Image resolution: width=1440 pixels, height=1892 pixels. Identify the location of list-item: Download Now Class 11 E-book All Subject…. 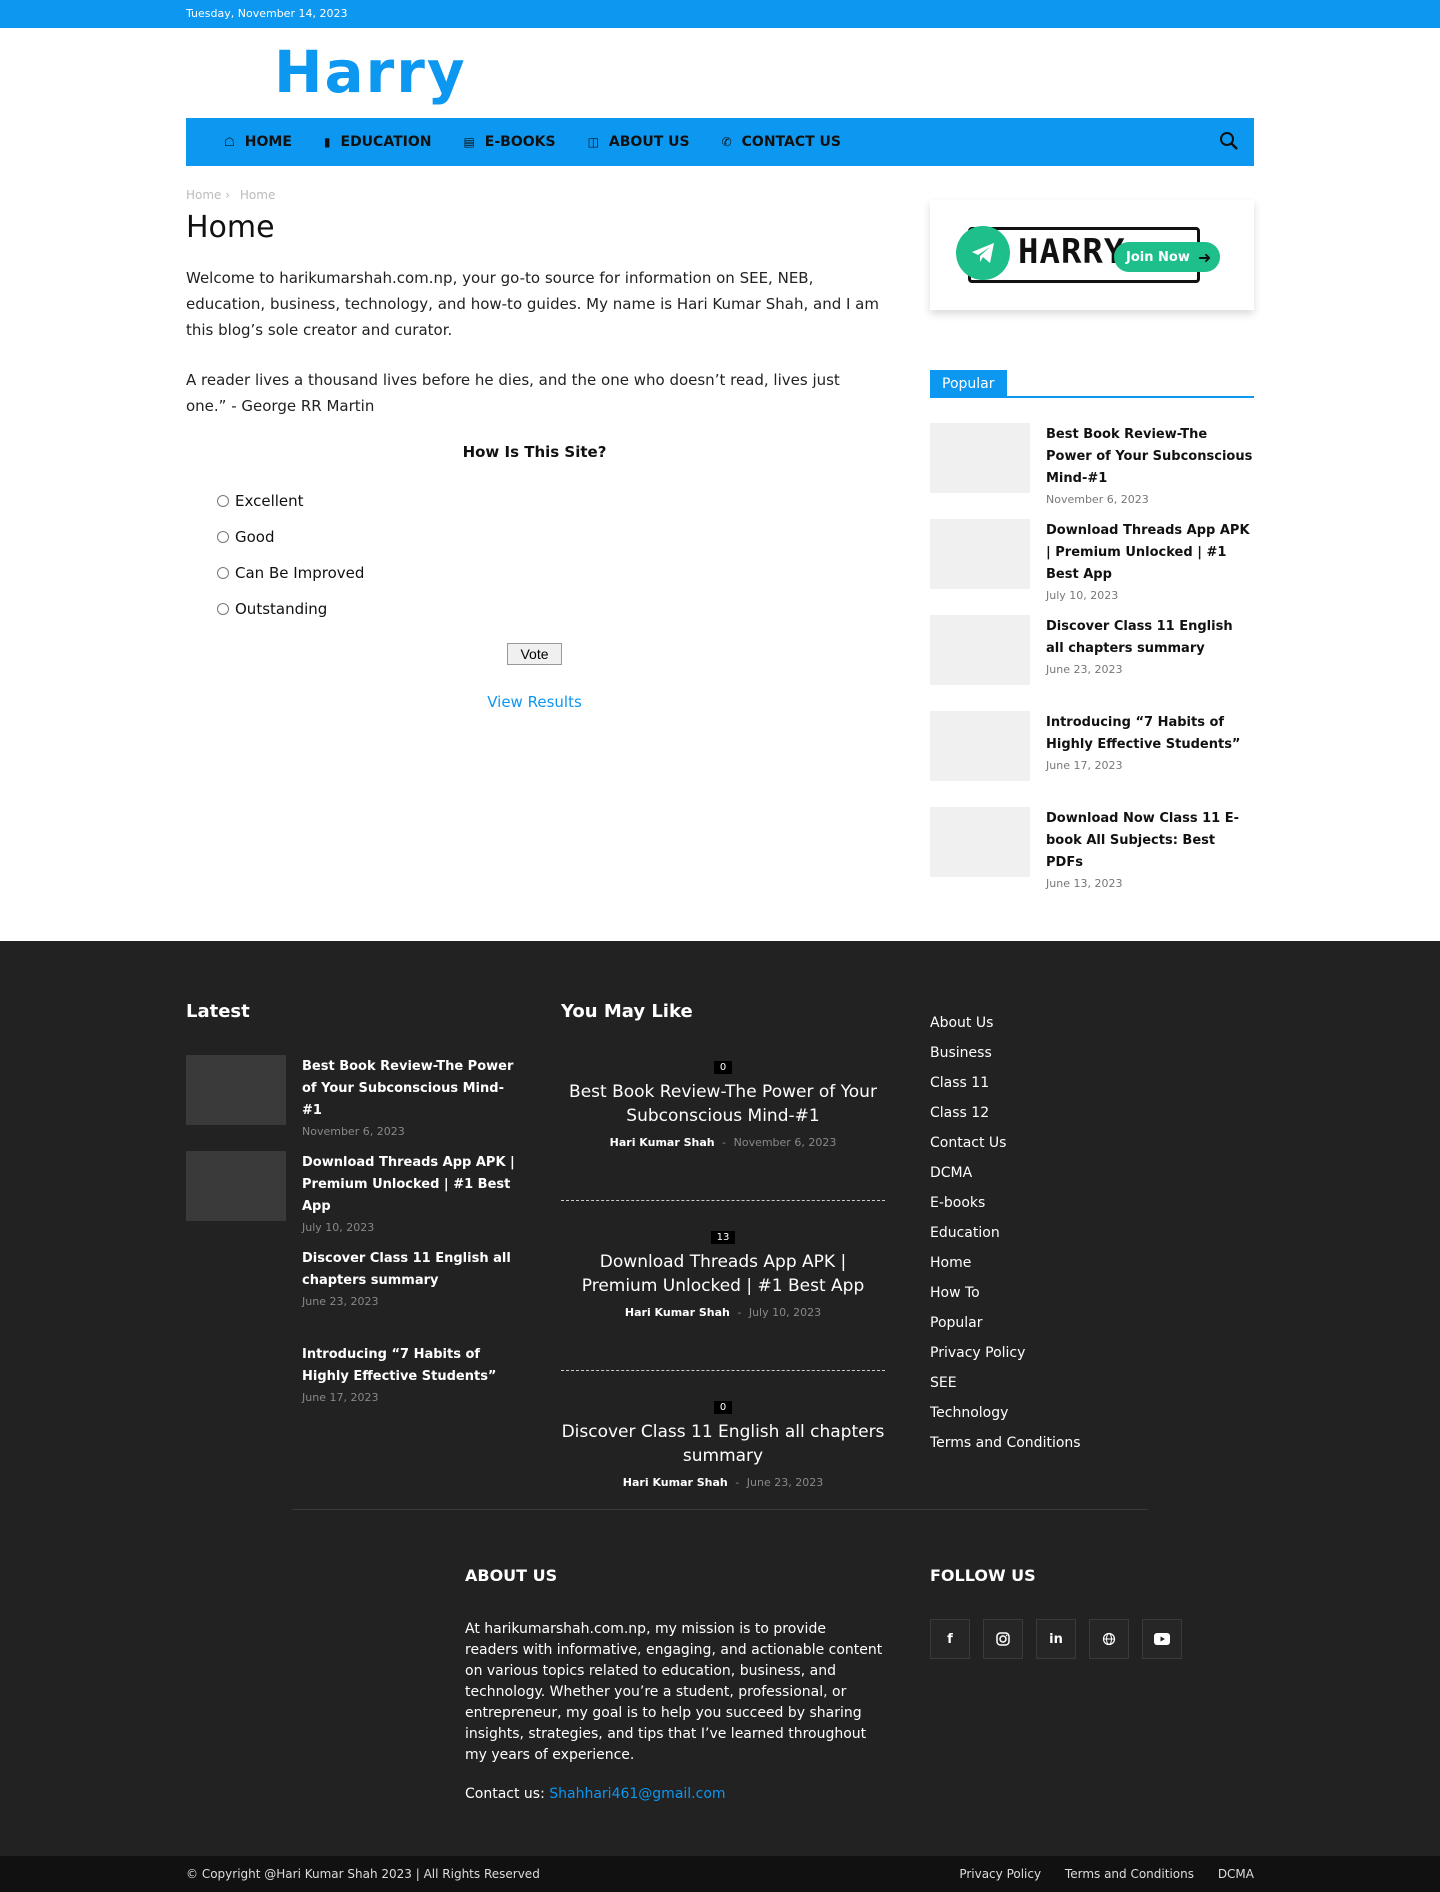
(1092, 848).